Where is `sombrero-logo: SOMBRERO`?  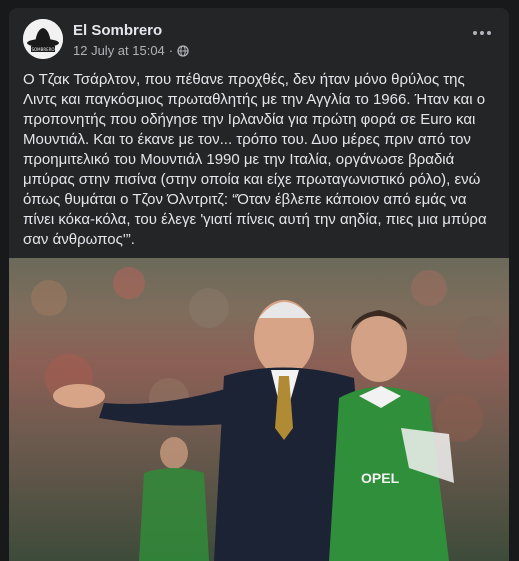 sombrero-logo: SOMBRERO is located at coordinates (43, 39).